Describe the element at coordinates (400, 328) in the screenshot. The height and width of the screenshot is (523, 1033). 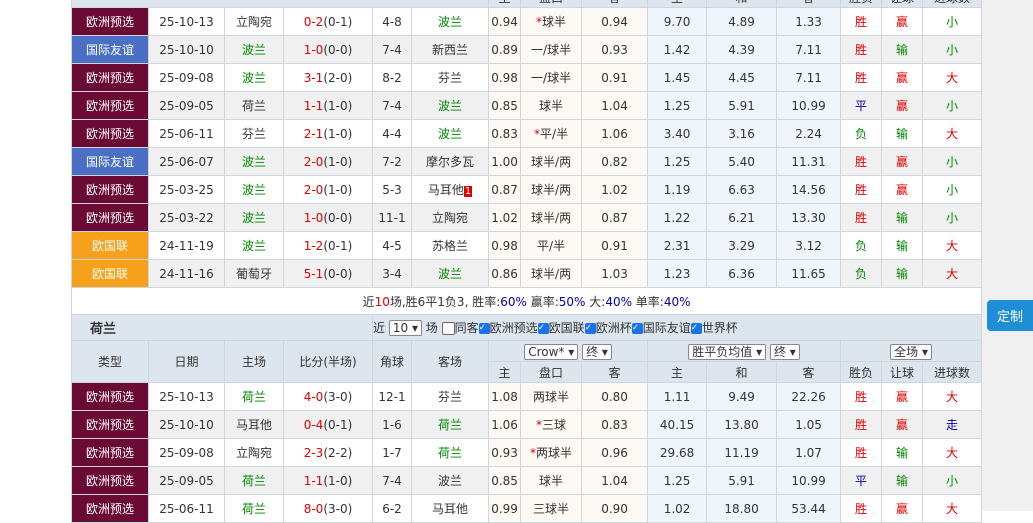
I see `match-count-value: 10` at that location.